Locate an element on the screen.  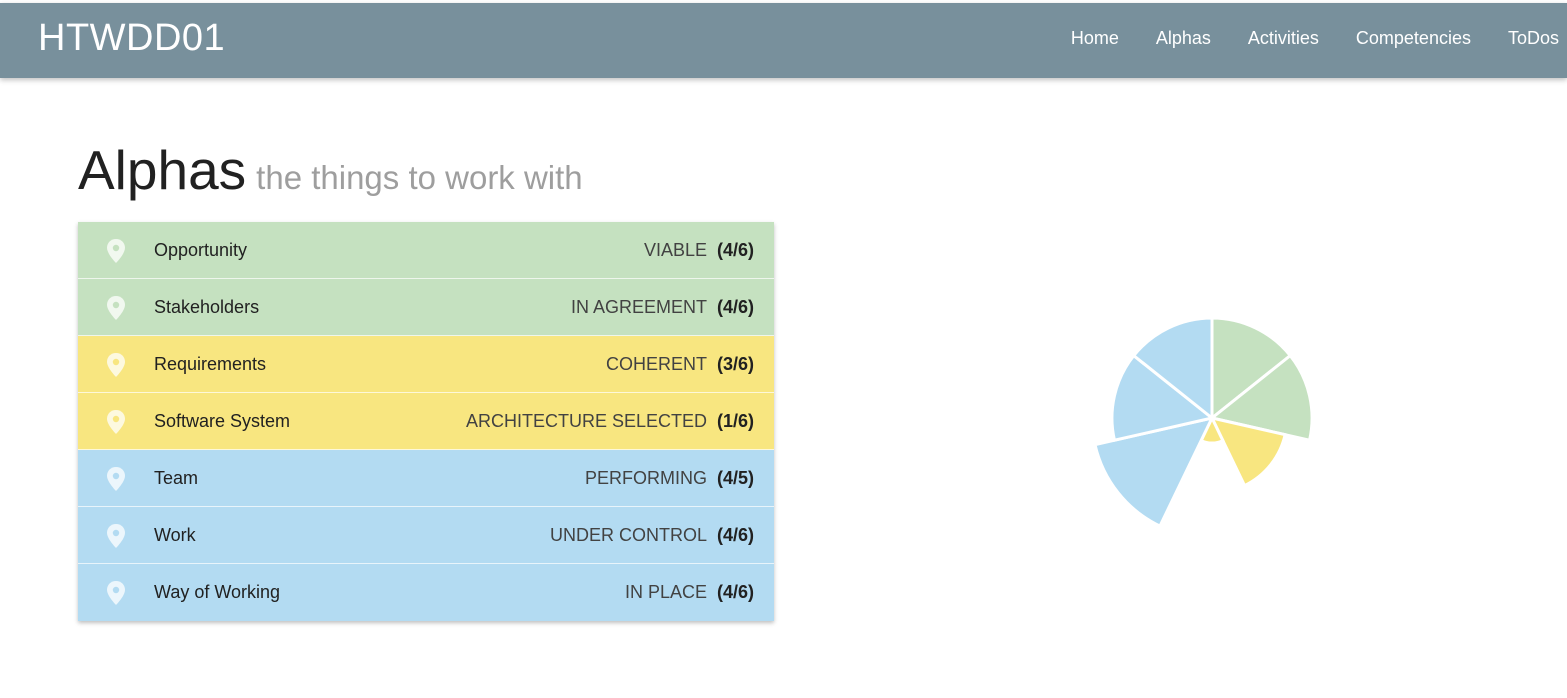
alpha-state: IN AGREEMENT (4/6) is located at coordinates (662, 307).